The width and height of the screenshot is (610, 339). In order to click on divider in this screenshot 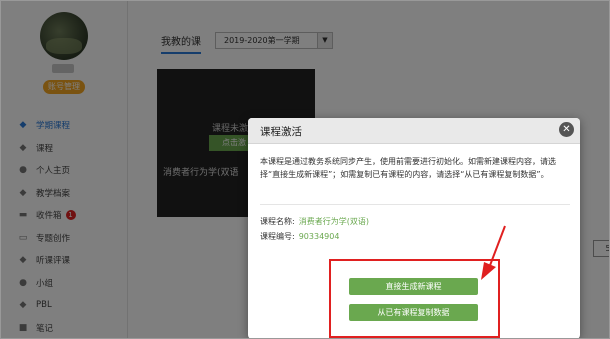, I will do `click(415, 204)`.